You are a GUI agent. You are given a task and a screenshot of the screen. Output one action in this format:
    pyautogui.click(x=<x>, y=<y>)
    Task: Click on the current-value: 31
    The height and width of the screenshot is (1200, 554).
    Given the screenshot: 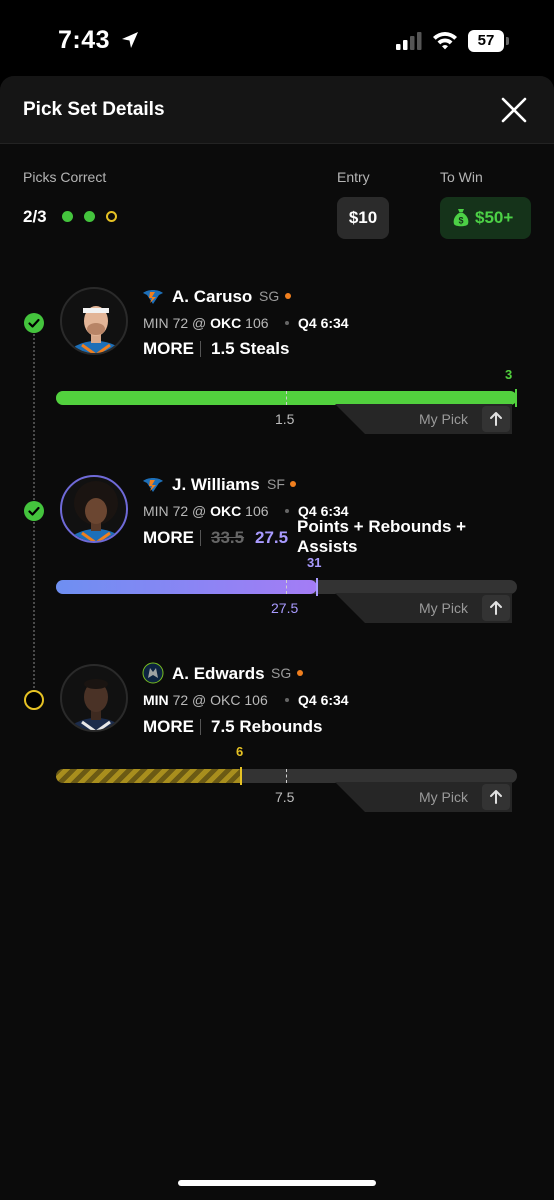 What is the action you would take?
    pyautogui.click(x=314, y=562)
    